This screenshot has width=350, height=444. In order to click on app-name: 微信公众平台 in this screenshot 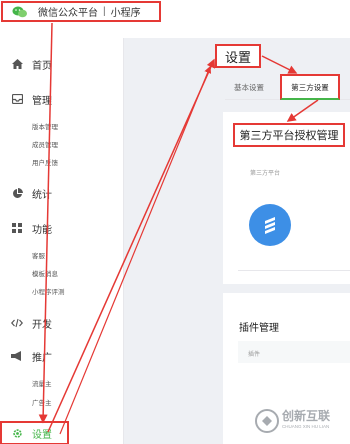, I will do `click(68, 13)`.